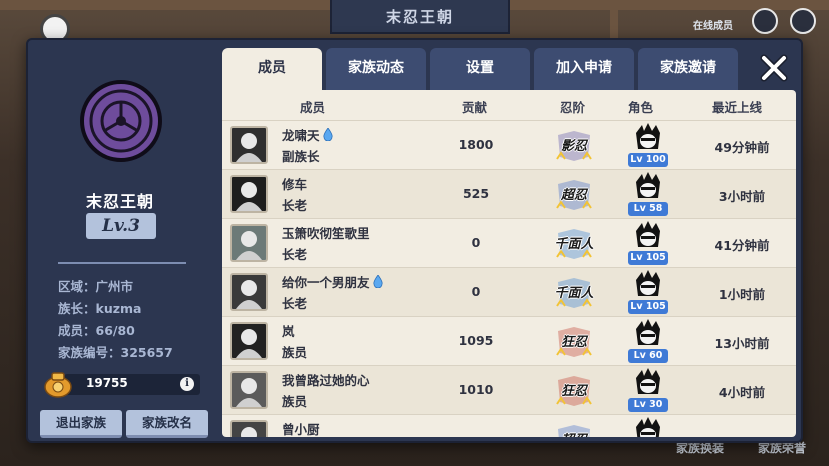 This screenshot has width=829, height=466. I want to click on table-row: 岚族员 1095 狂忍 Lv 60 13小时前, so click(509, 340).